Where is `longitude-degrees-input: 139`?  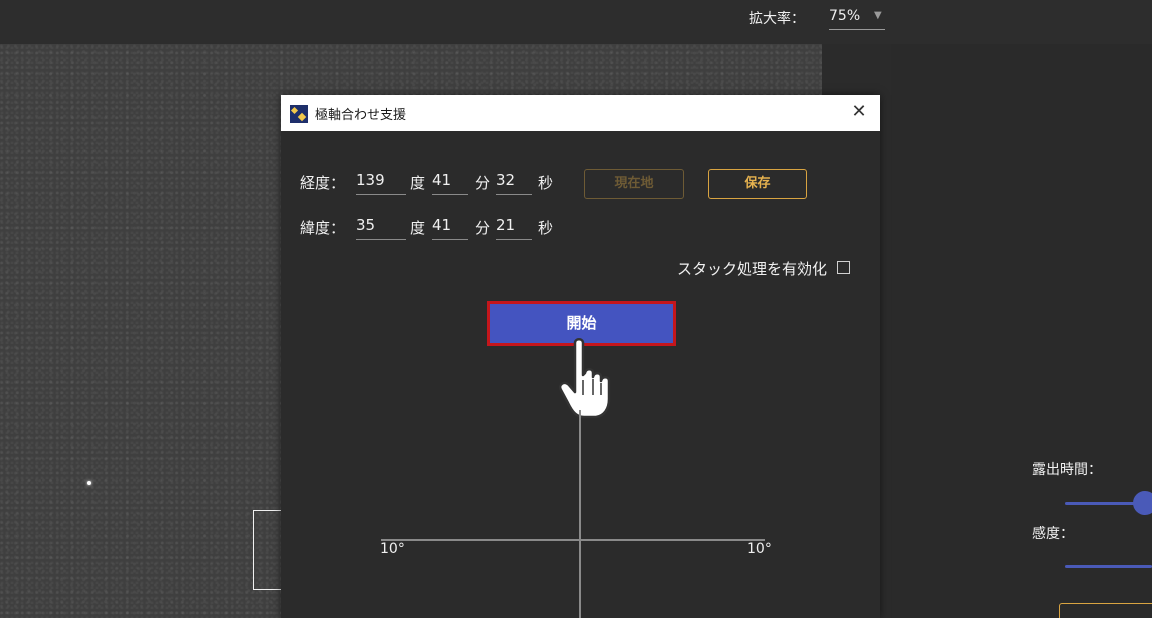 longitude-degrees-input: 139 is located at coordinates (381, 183).